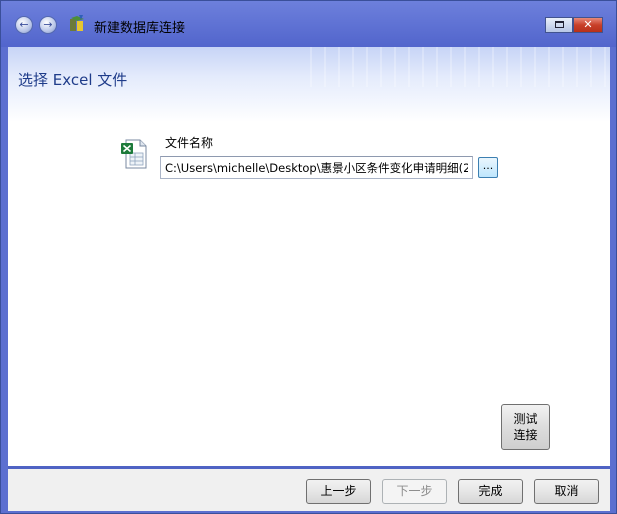 The width and height of the screenshot is (617, 514). Describe the element at coordinates (316, 167) in the screenshot. I see `file-path-input` at that location.